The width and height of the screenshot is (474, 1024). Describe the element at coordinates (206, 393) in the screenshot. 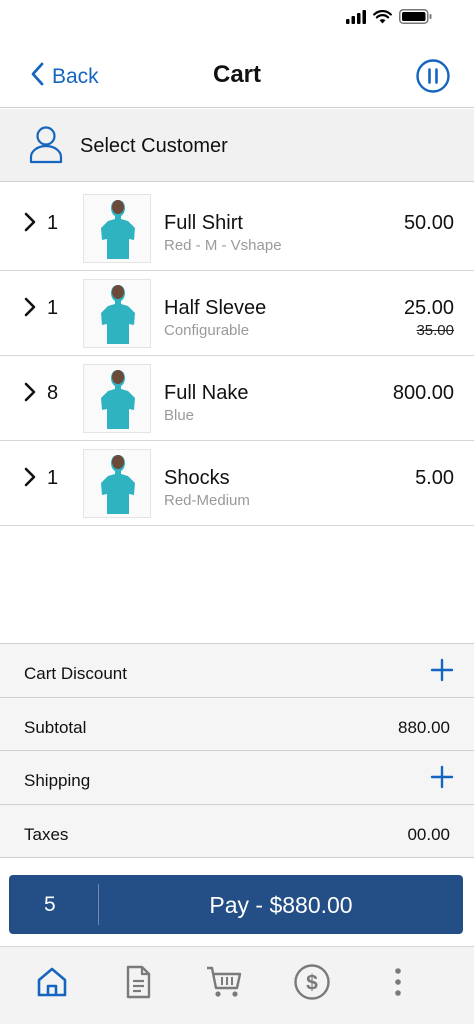

I see `item-name: Full Nake` at that location.